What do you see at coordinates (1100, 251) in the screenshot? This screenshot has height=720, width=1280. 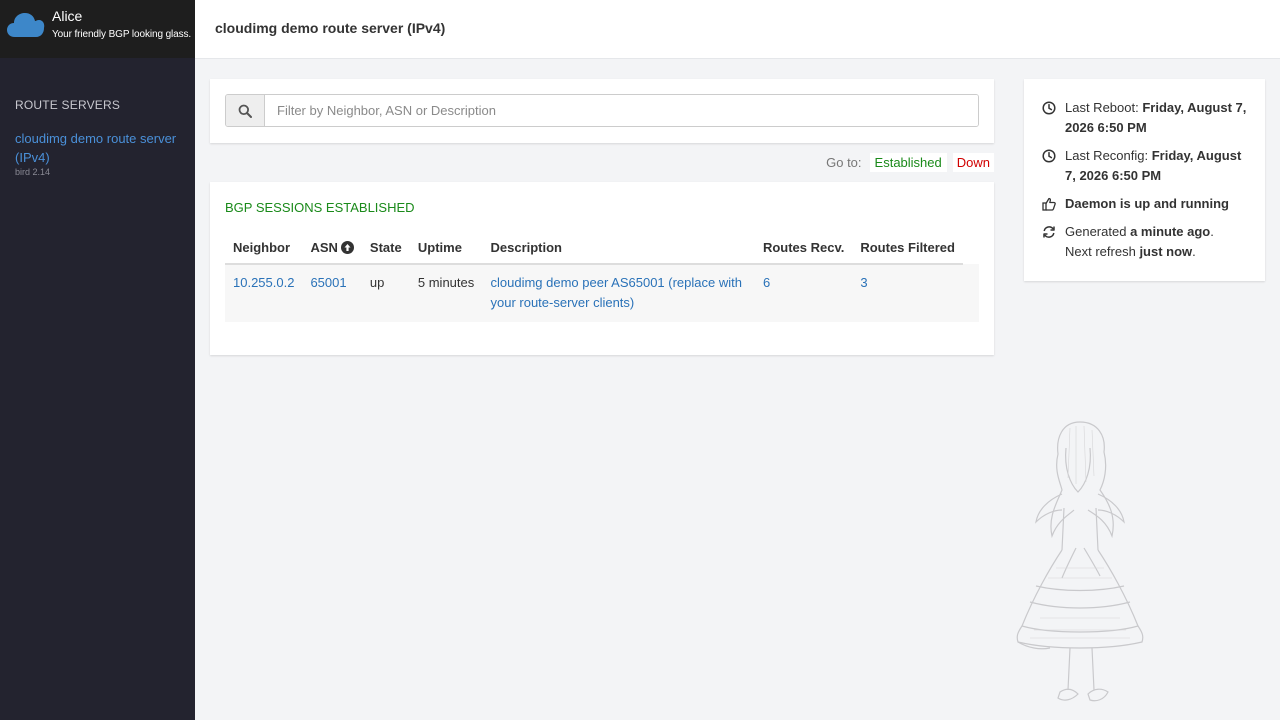 I see `next-refresh-label: Next refresh` at bounding box center [1100, 251].